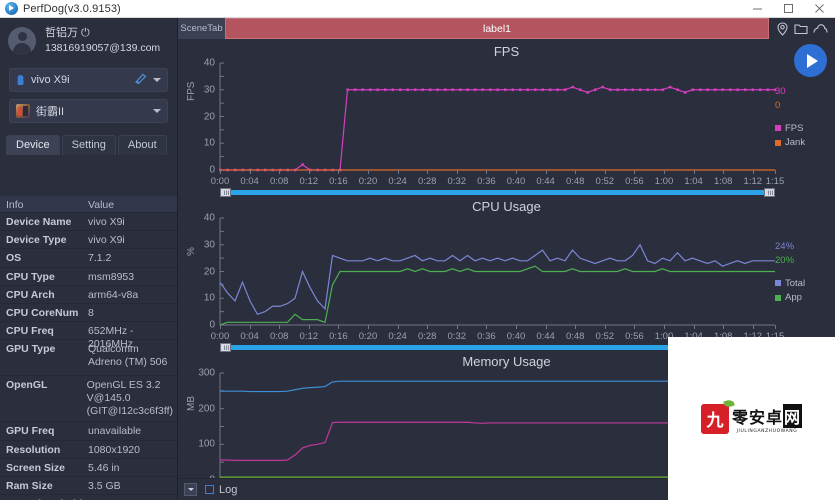  Describe the element at coordinates (767, 431) in the screenshot. I see `watermark-pinyin: JIULINGANZHUOWANG` at that location.